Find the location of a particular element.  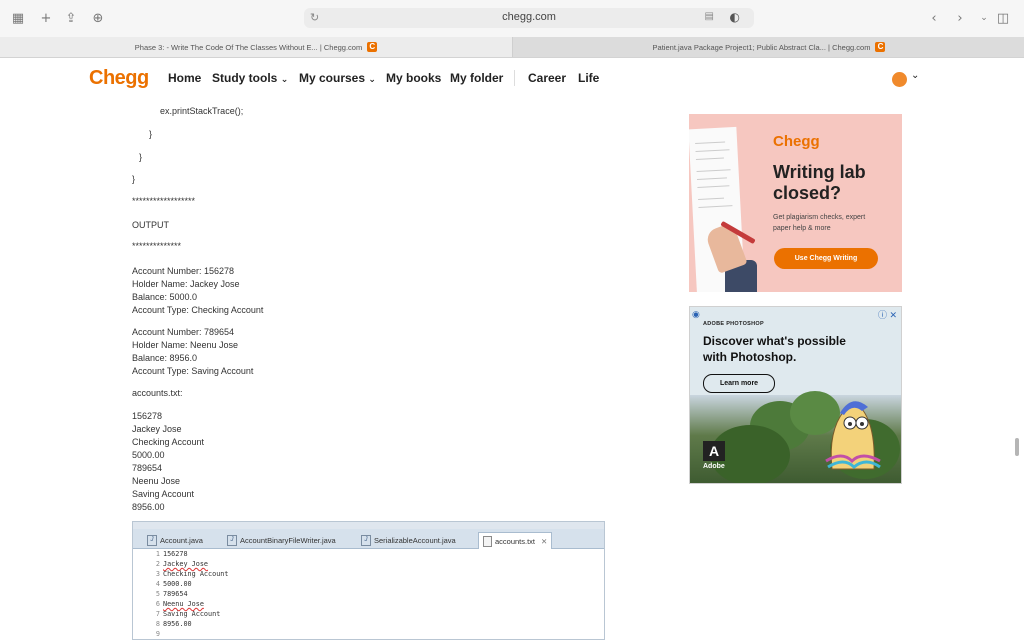

tab-overview-icon: ▦ is located at coordinates (18, 18).